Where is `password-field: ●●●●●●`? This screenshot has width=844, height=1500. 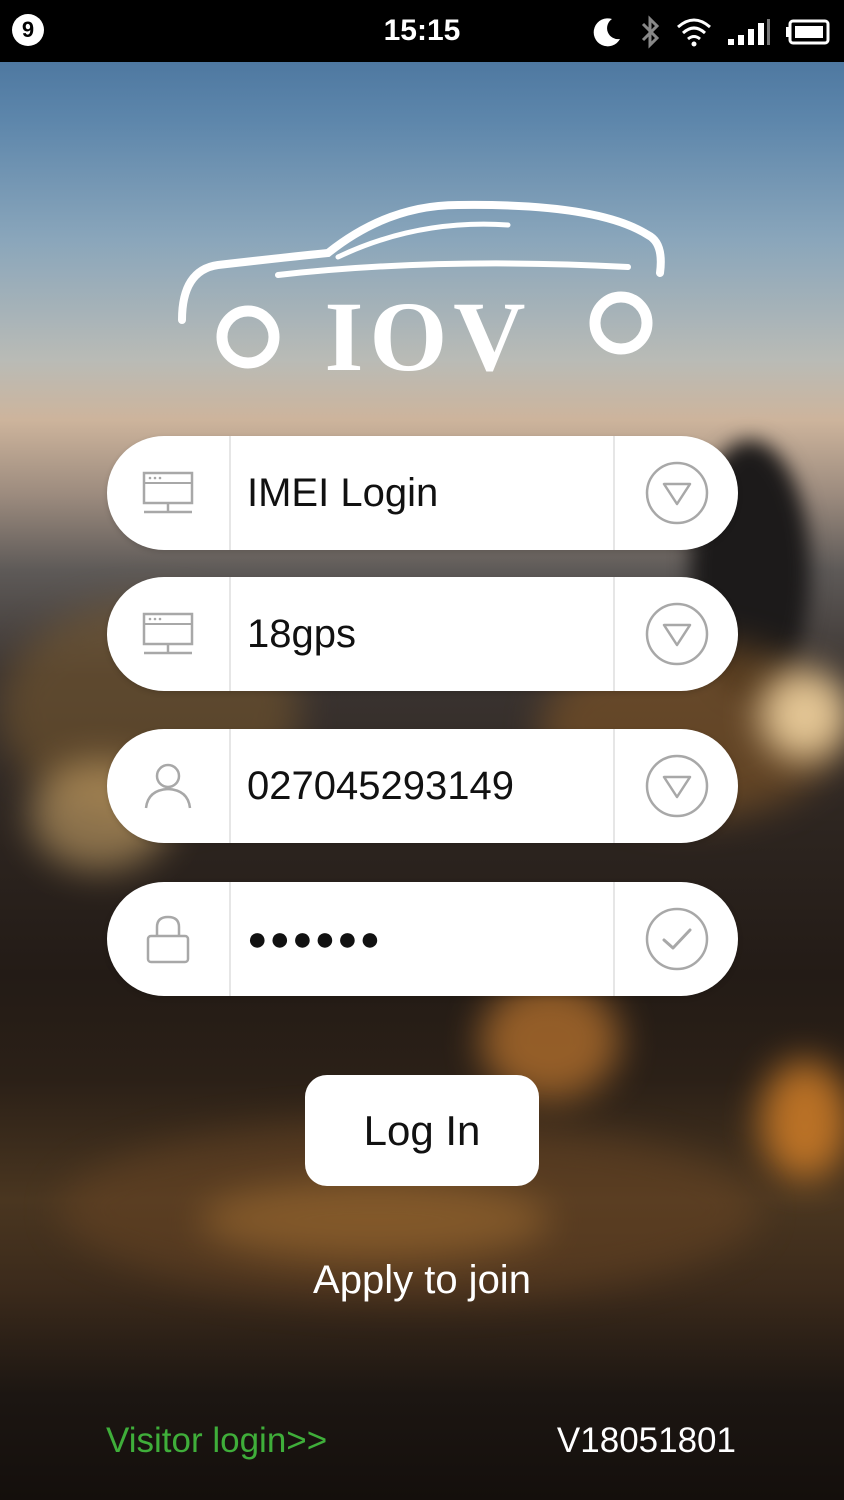 password-field: ●●●●●● is located at coordinates (422, 939).